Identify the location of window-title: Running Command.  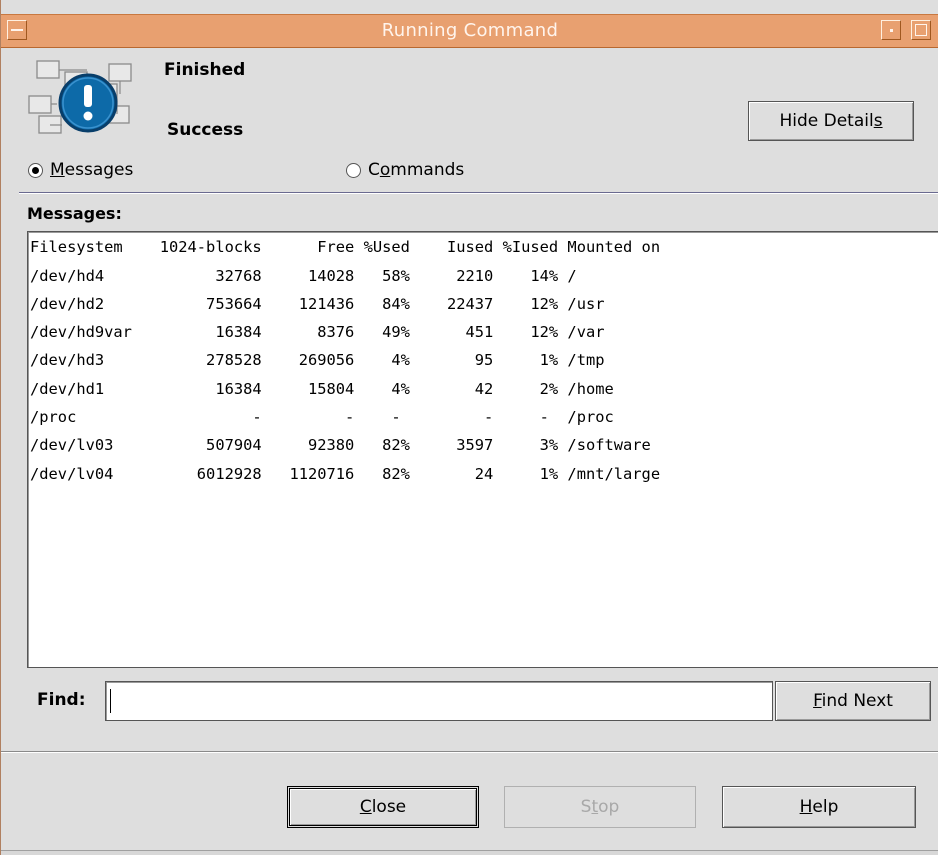
(470, 30).